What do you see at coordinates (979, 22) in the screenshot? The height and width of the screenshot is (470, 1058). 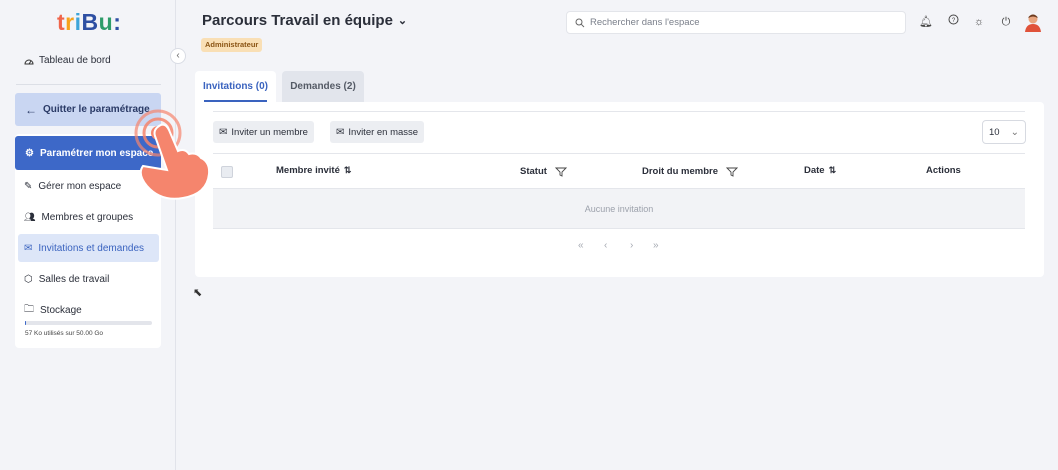 I see `sun-icon: ☼` at bounding box center [979, 22].